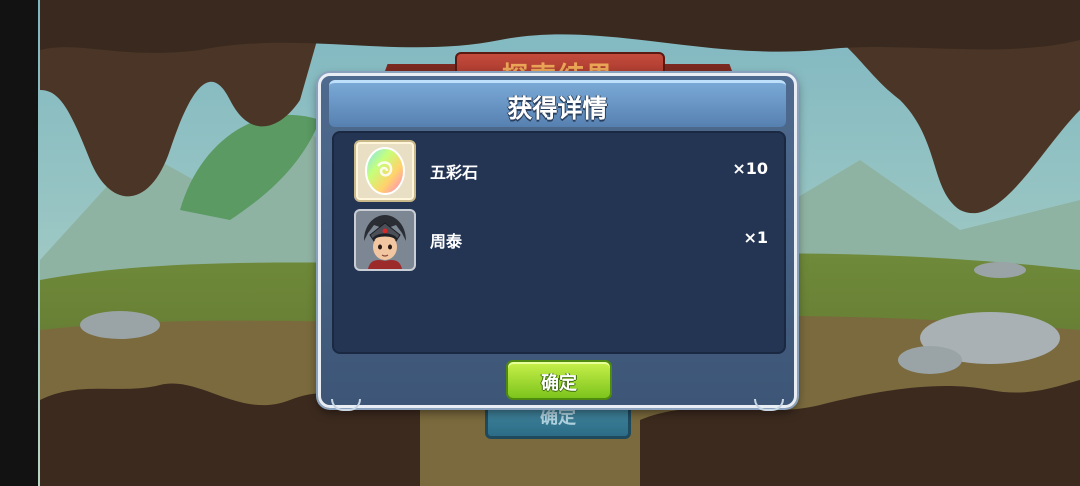  Describe the element at coordinates (557, 108) in the screenshot. I see `dialog-title: 获得详情` at that location.